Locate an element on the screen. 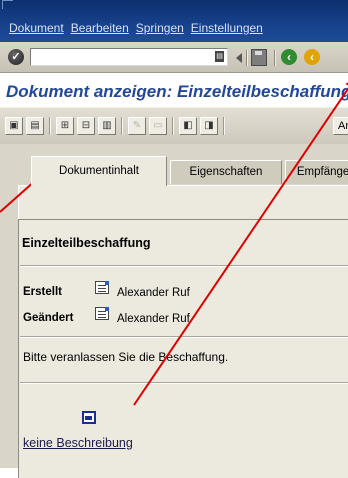 This screenshot has width=348, height=478. command-input is located at coordinates (123, 57).